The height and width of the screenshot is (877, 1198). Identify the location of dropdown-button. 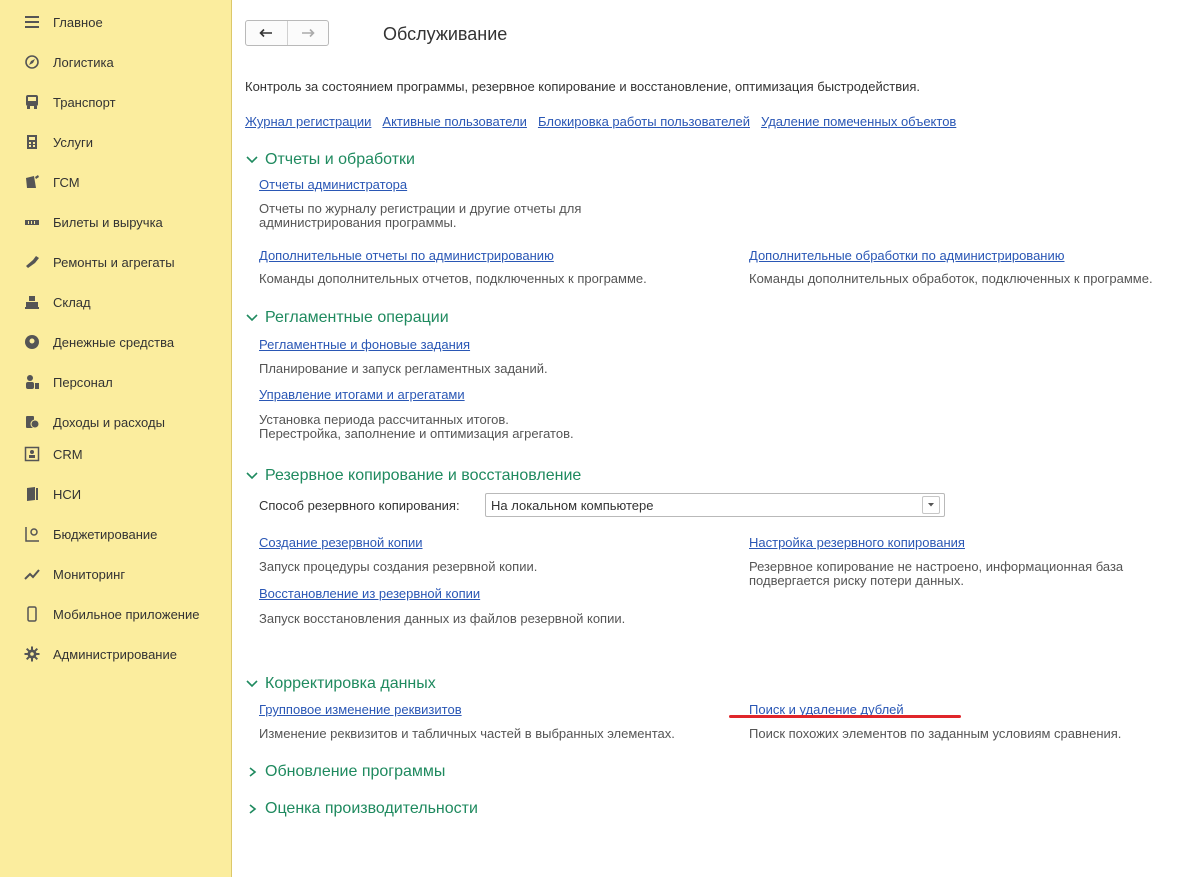
(931, 505).